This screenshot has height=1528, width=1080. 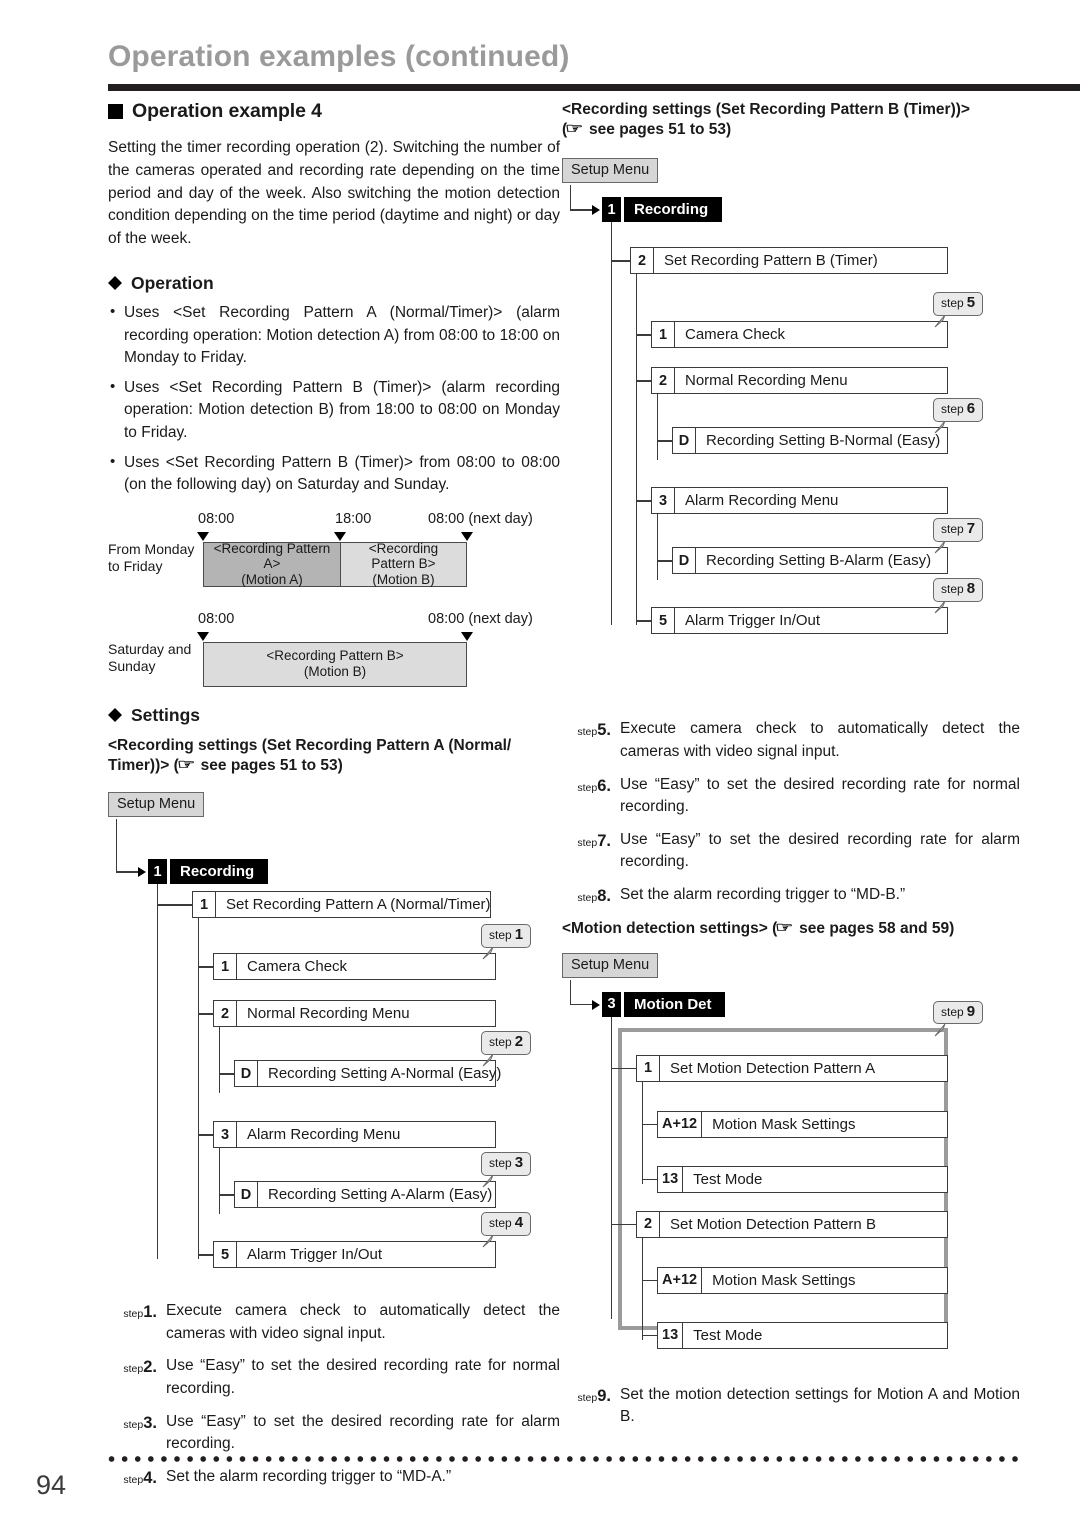 I want to click on timeline-time-label: 08:00, so click(x=216, y=518).